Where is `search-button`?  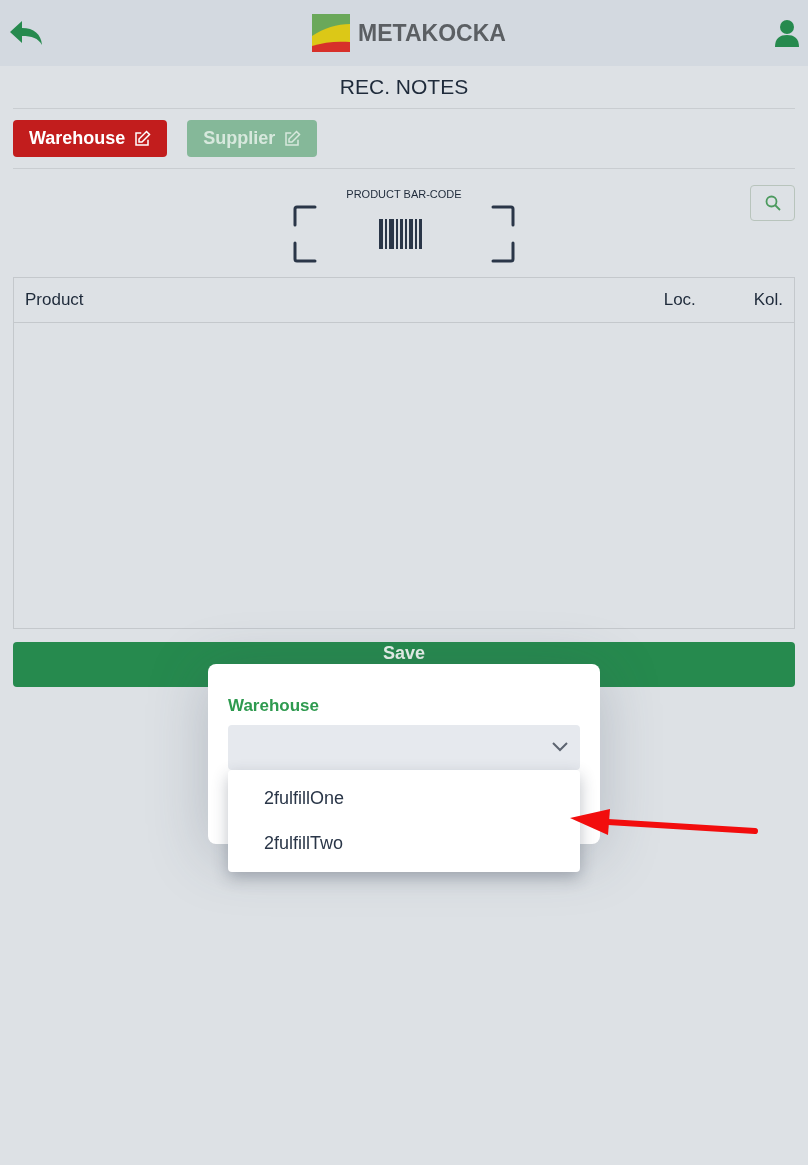 search-button is located at coordinates (772, 203).